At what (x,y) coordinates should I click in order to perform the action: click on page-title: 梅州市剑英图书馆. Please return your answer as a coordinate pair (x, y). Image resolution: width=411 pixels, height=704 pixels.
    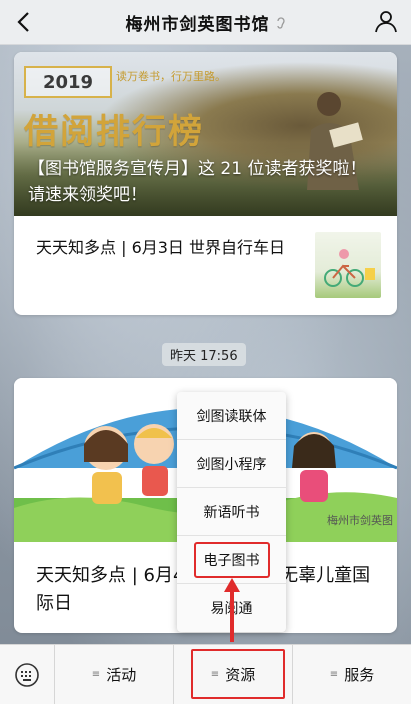
    Looking at the image, I should click on (197, 24).